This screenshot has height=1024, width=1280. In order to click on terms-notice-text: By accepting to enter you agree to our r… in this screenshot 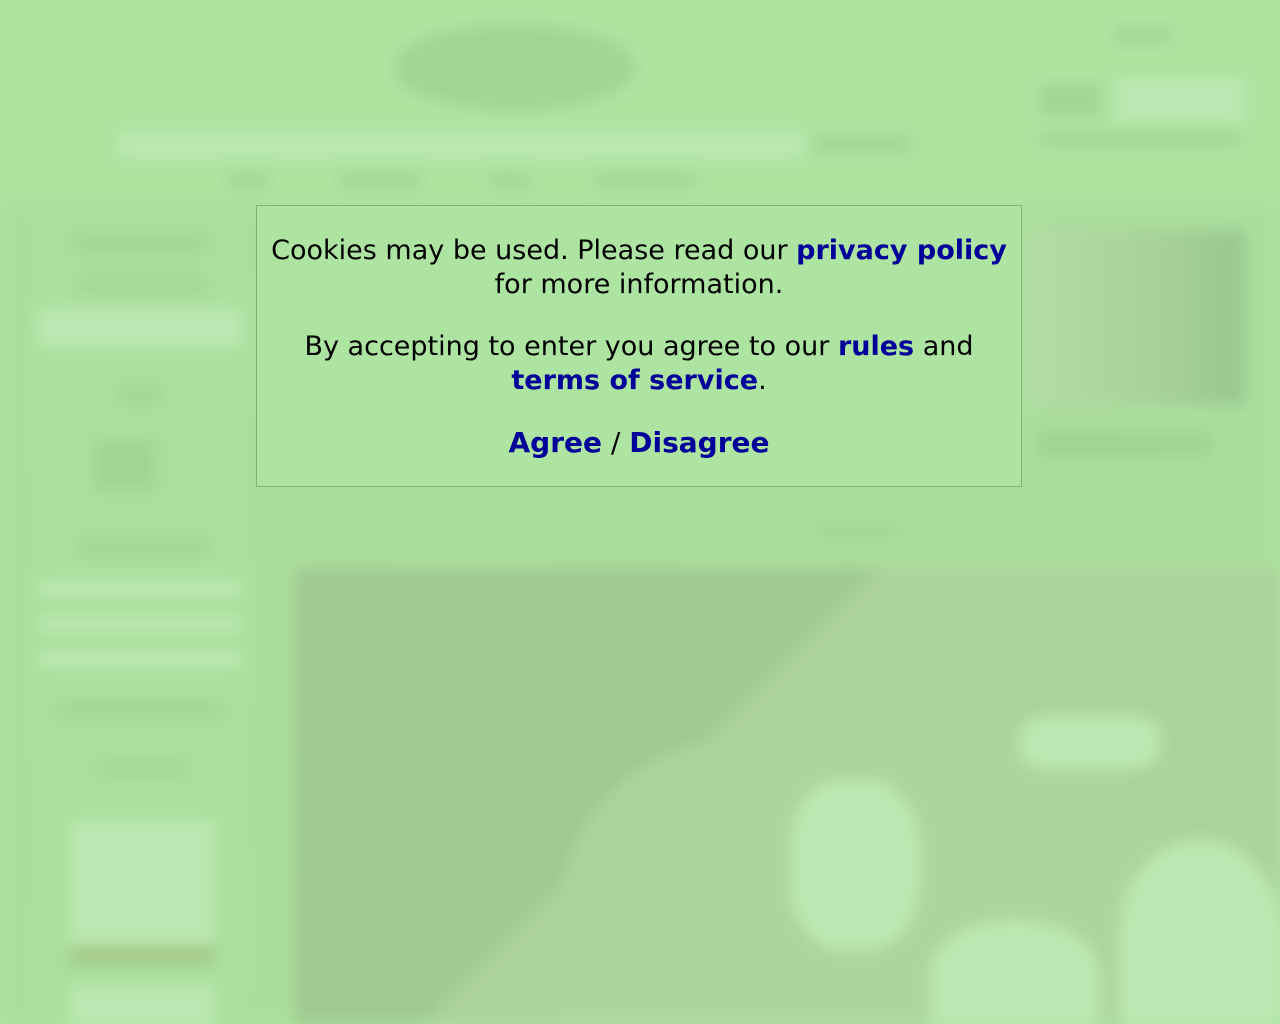, I will do `click(639, 364)`.